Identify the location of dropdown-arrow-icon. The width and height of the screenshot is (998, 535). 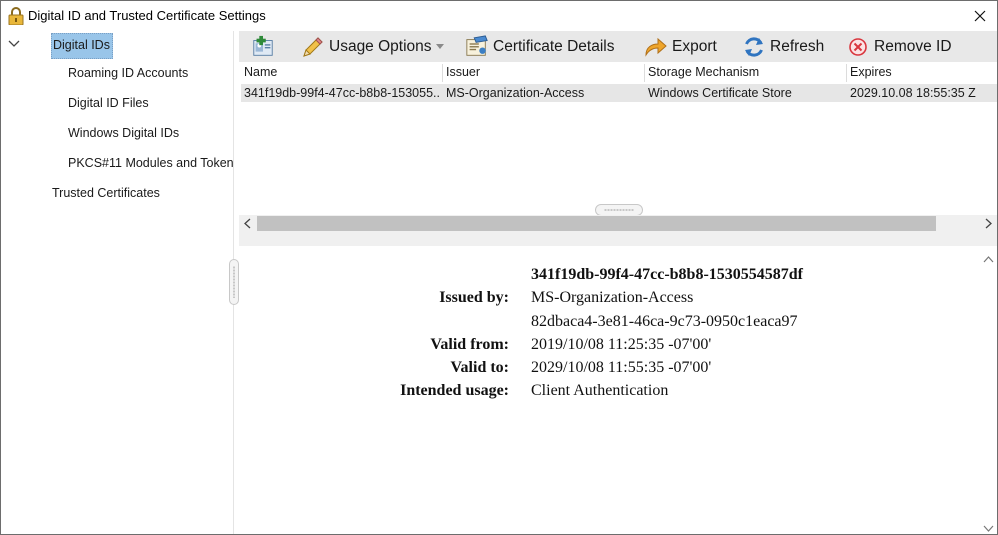
(439, 46).